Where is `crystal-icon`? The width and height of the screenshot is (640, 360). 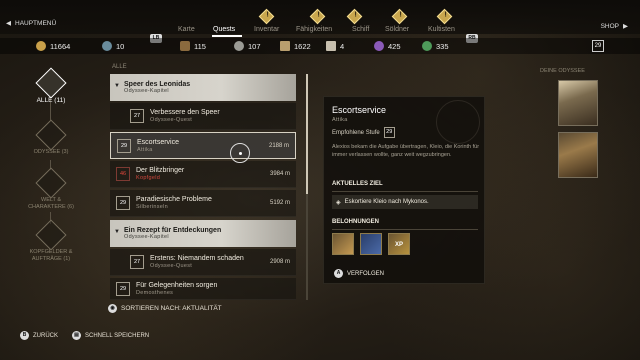 crystal-icon is located at coordinates (379, 46).